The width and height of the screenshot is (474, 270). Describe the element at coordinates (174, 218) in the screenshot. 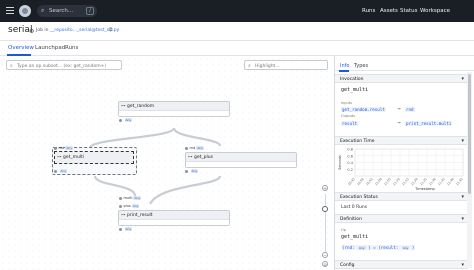

I see `op-node-print-result: ⊶ print_result` at that location.